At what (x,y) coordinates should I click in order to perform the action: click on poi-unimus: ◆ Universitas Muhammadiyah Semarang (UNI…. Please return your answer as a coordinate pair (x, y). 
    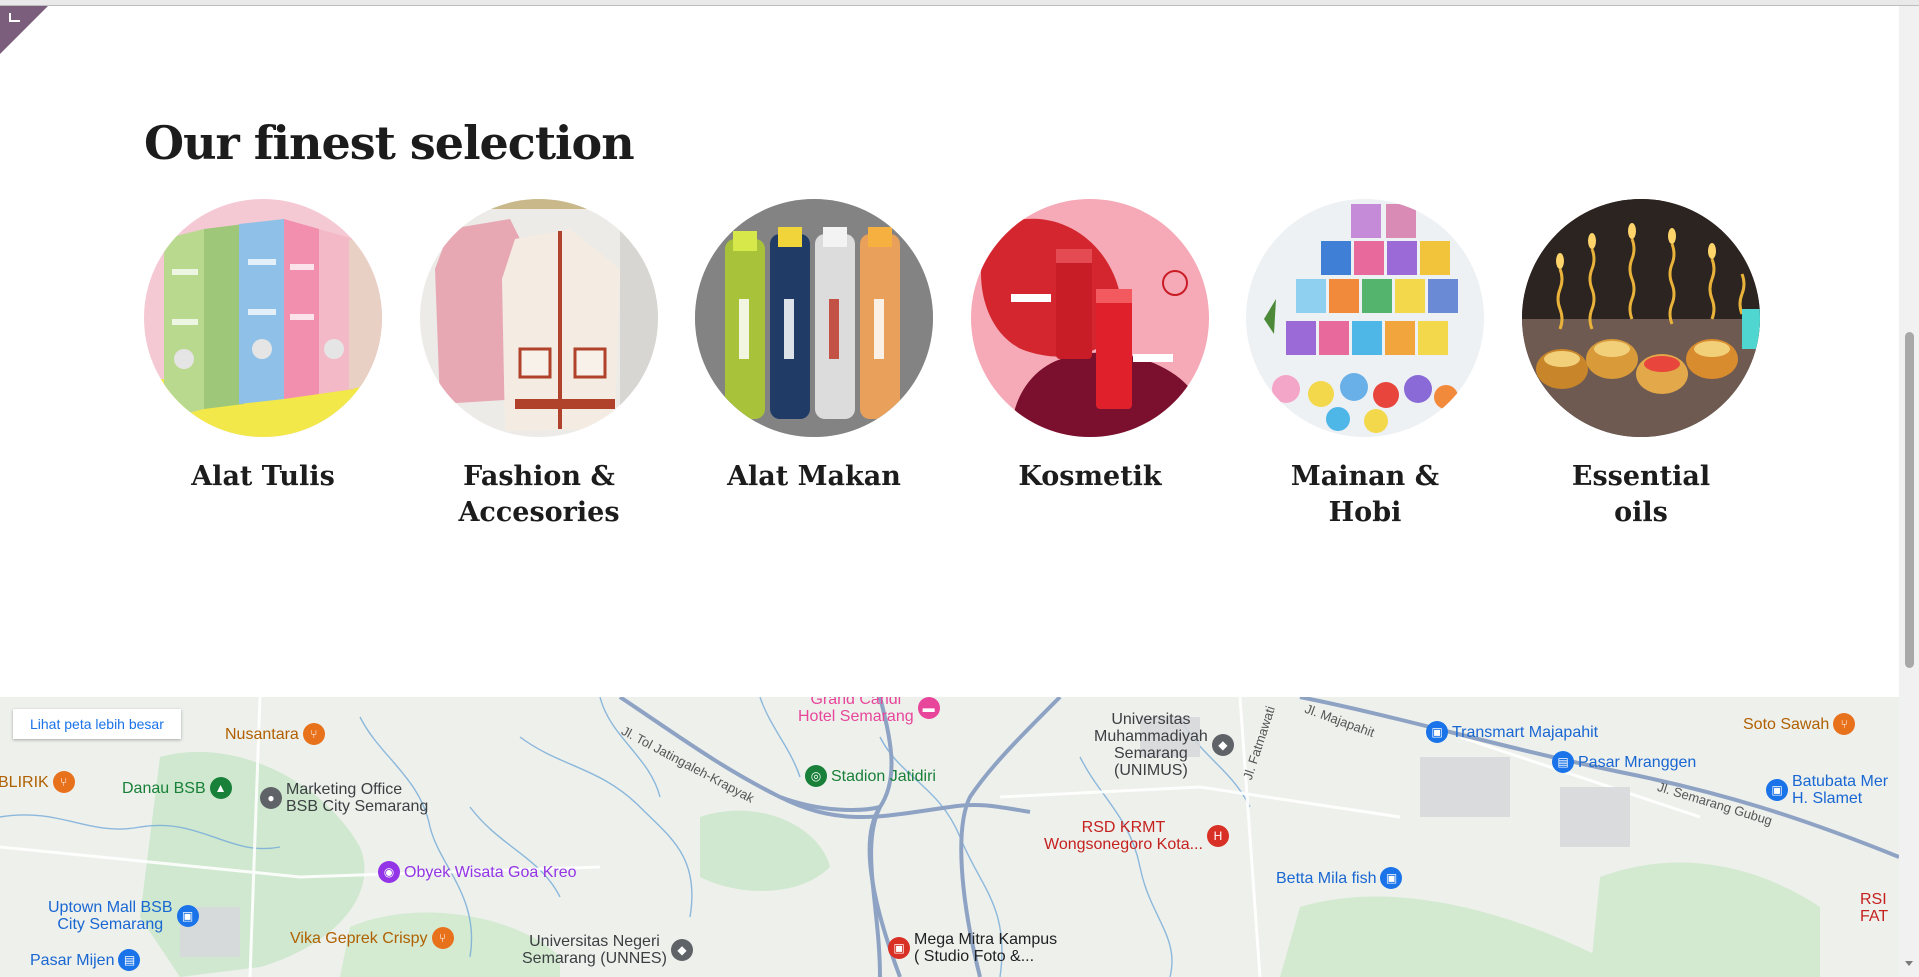
    Looking at the image, I should click on (1164, 745).